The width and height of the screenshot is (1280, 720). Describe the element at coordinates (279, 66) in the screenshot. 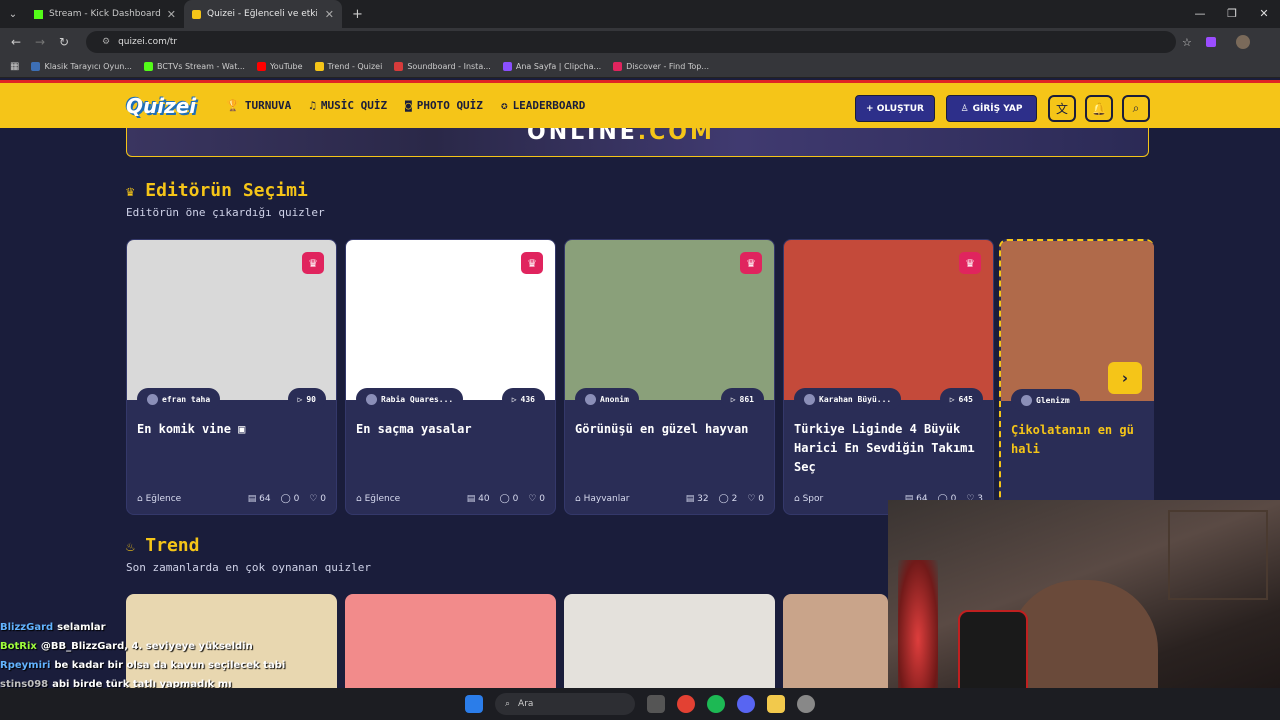

I see `bookmark-item: YouTube` at that location.